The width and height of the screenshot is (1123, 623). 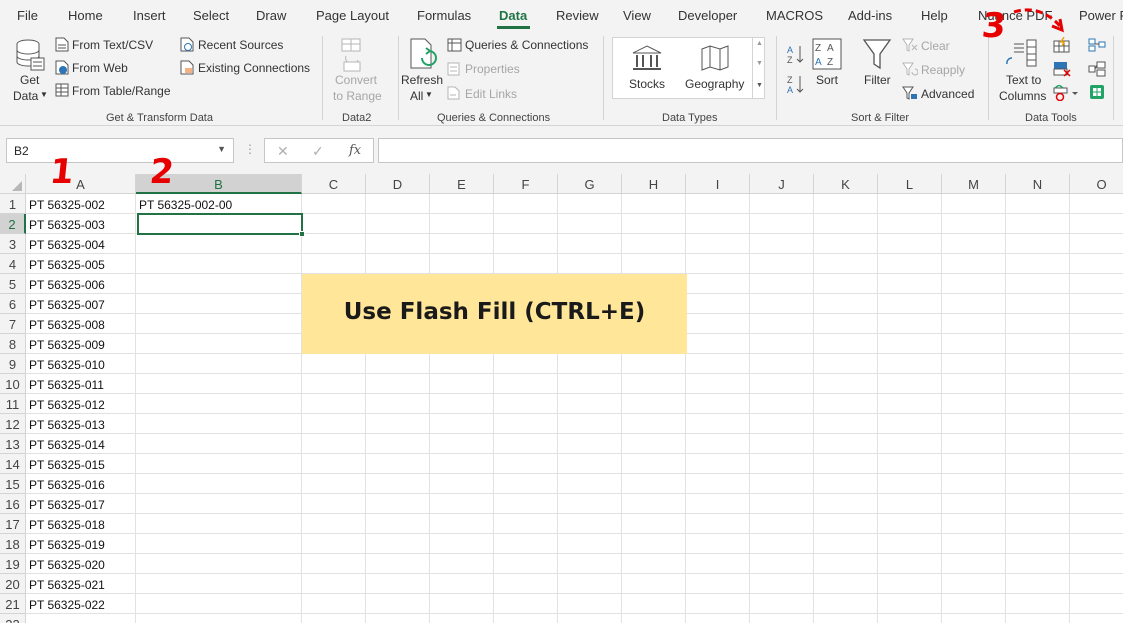 I want to click on row-header-14: 14, so click(x=13, y=464).